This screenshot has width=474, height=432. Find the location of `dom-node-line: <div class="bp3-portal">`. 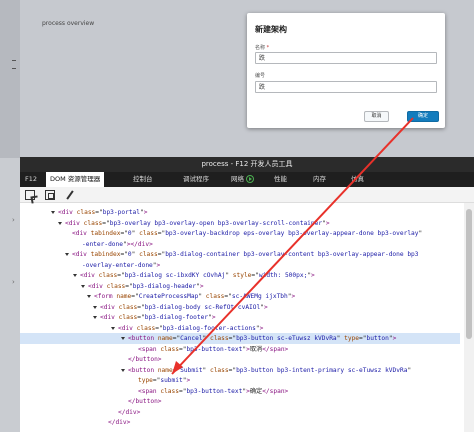

dom-node-line: <div class="bp3-portal"> is located at coordinates (240, 212).